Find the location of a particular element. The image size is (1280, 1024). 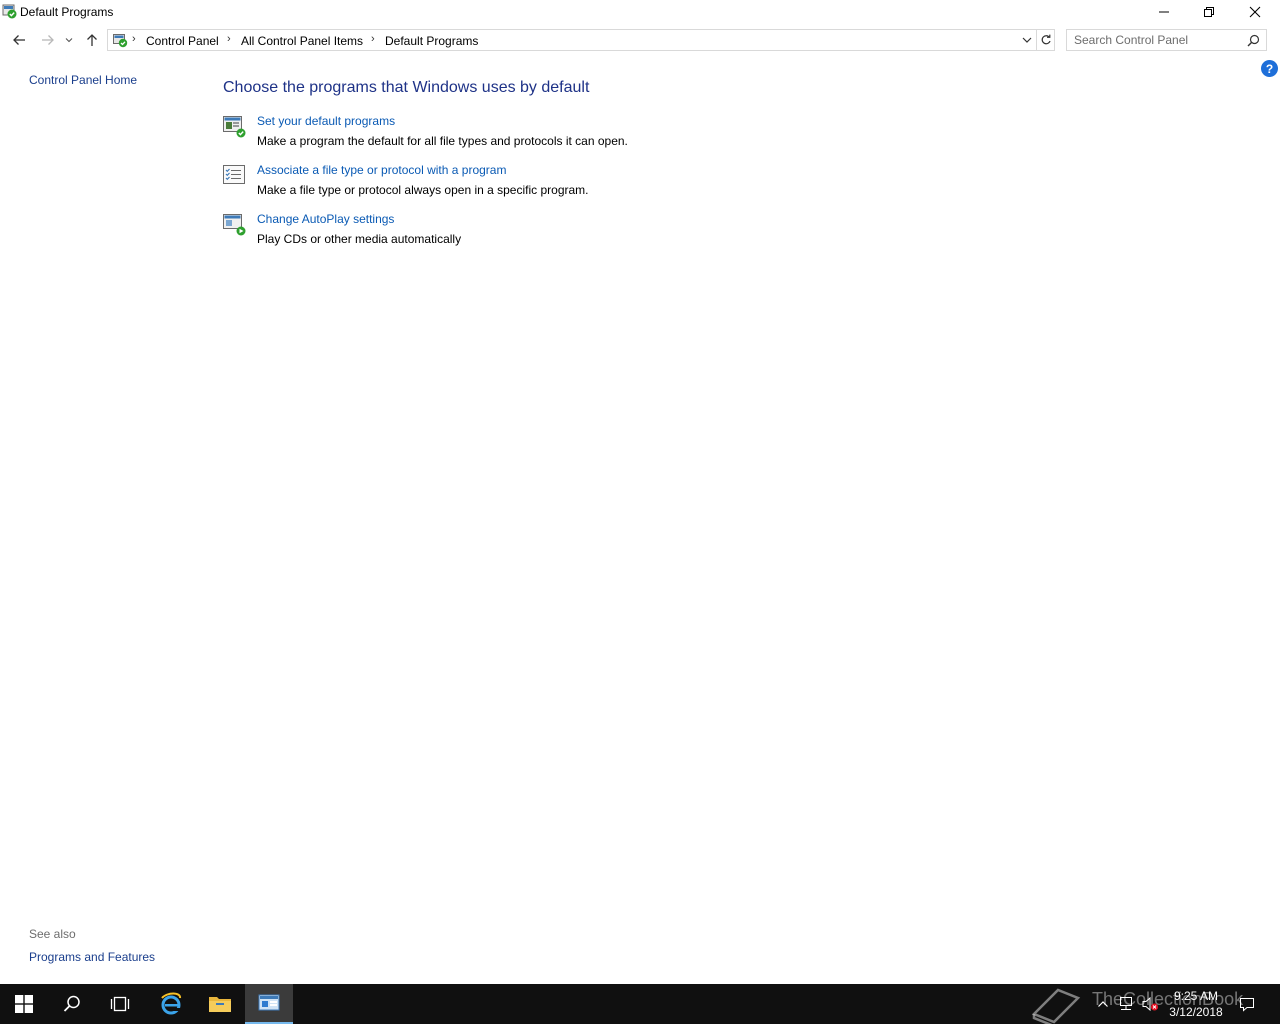

breadcrumb-control-panel: Control Panel is located at coordinates (182, 41).